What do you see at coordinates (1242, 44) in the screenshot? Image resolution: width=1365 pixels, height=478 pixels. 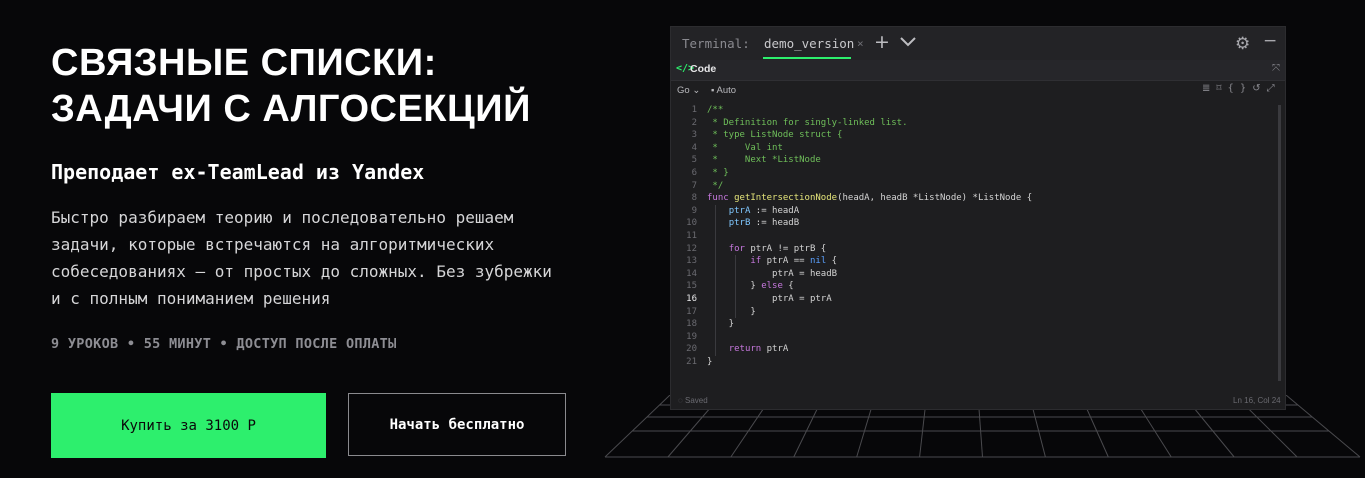 I see `gear-icon: ⚙` at bounding box center [1242, 44].